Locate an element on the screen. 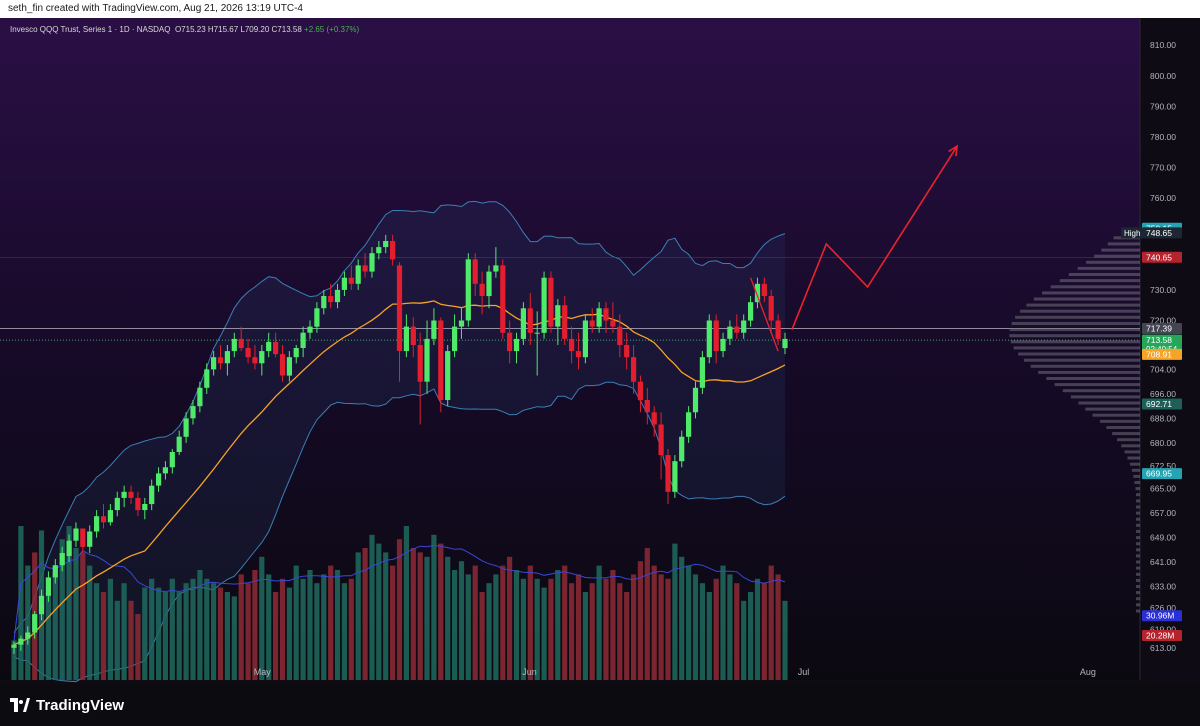  tradingview-logo: TradingView is located at coordinates (67, 705).